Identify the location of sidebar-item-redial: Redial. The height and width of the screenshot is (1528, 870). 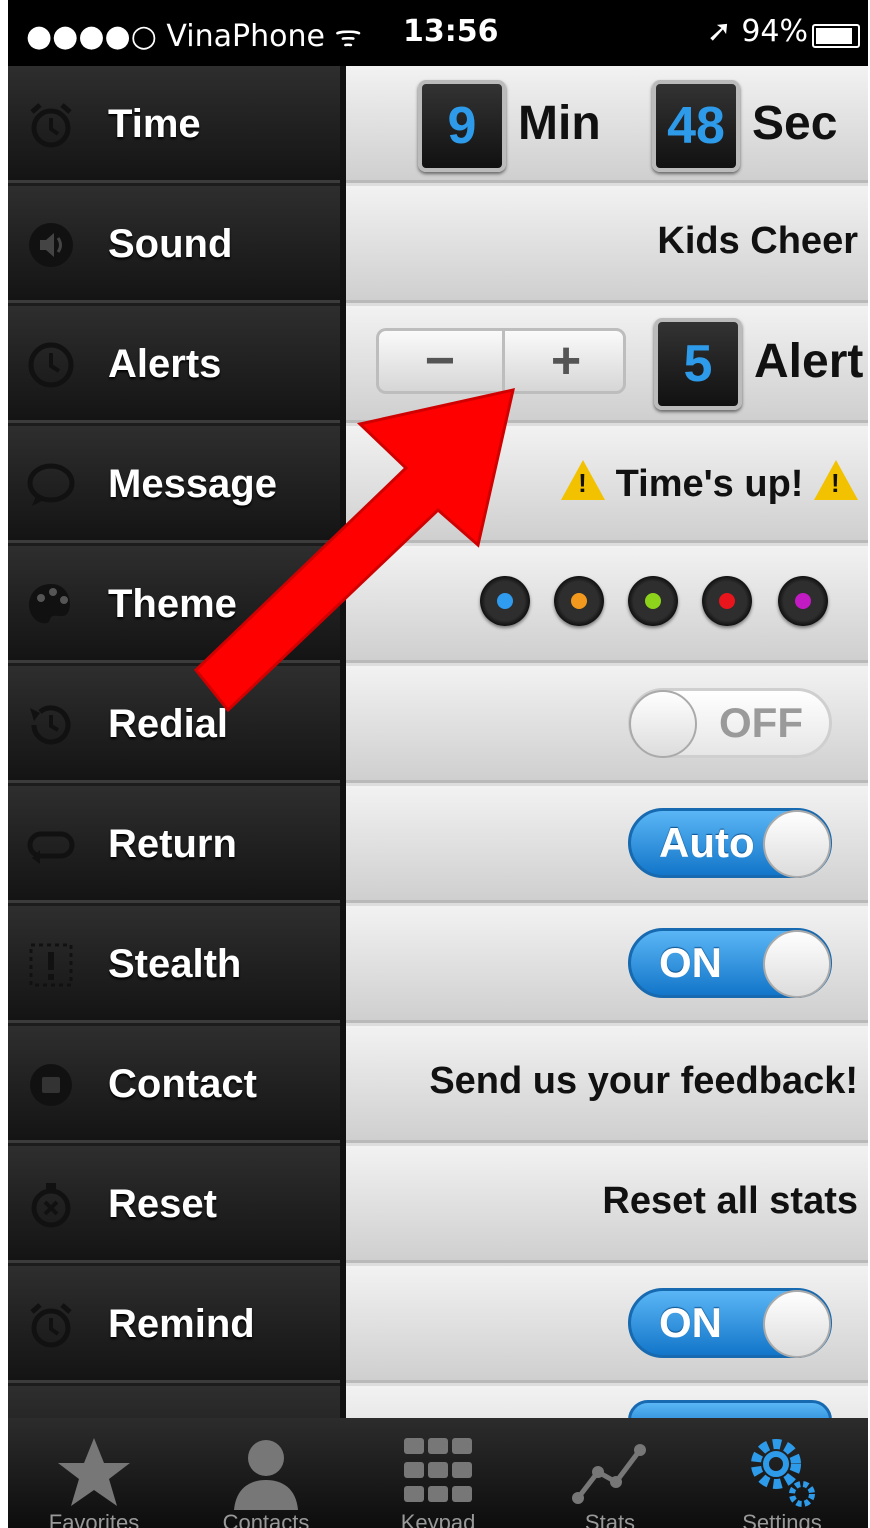
(174, 724).